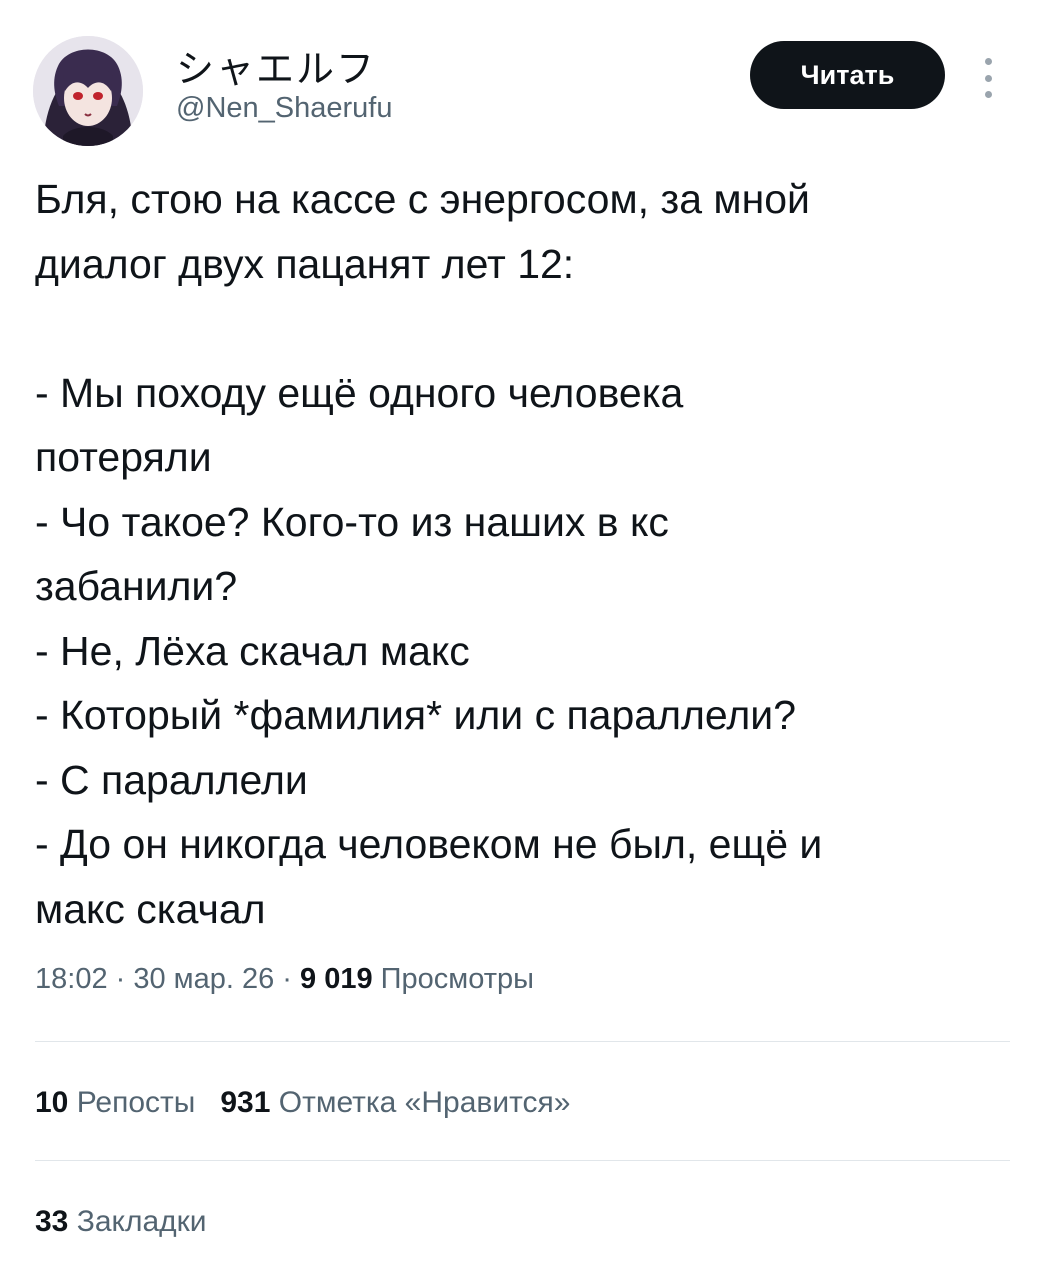 This screenshot has width=1043, height=1280. I want to click on likes-label: Отметка «Нравится», so click(424, 1102).